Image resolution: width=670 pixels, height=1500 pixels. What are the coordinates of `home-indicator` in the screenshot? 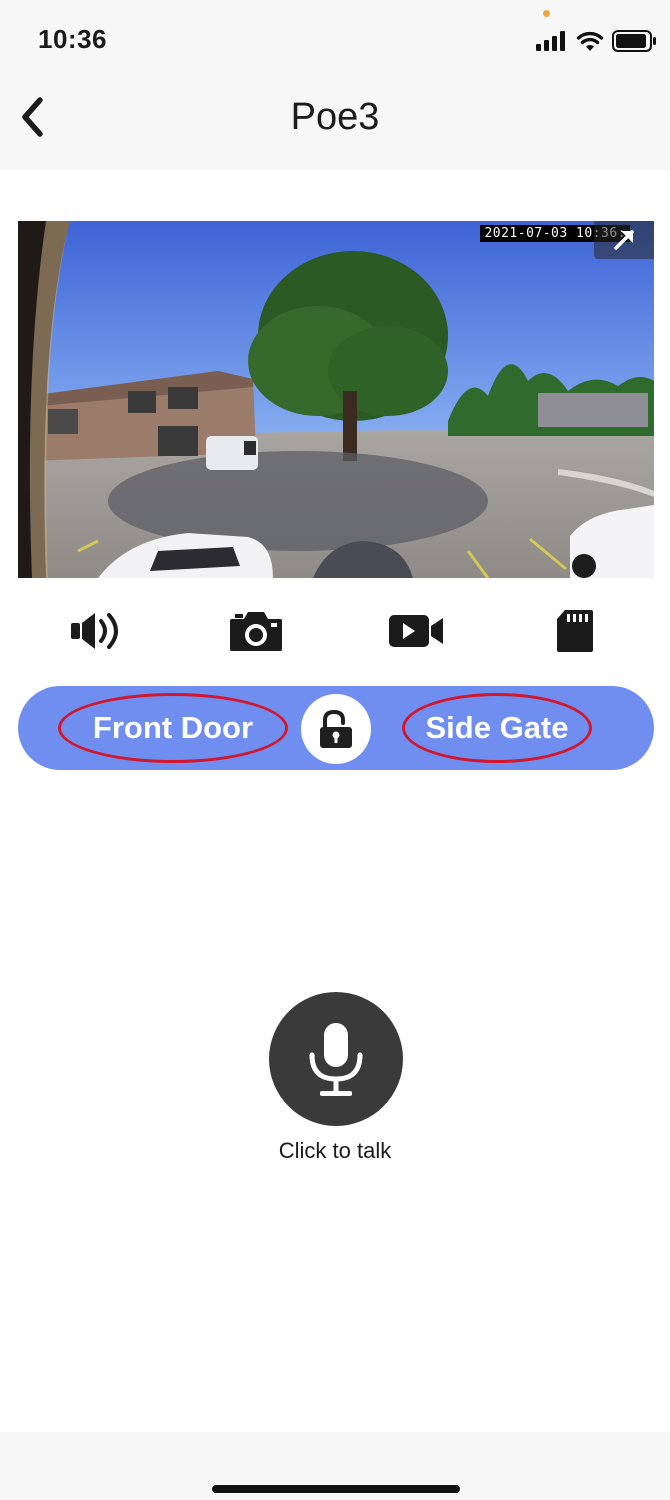 It's located at (336, 1489).